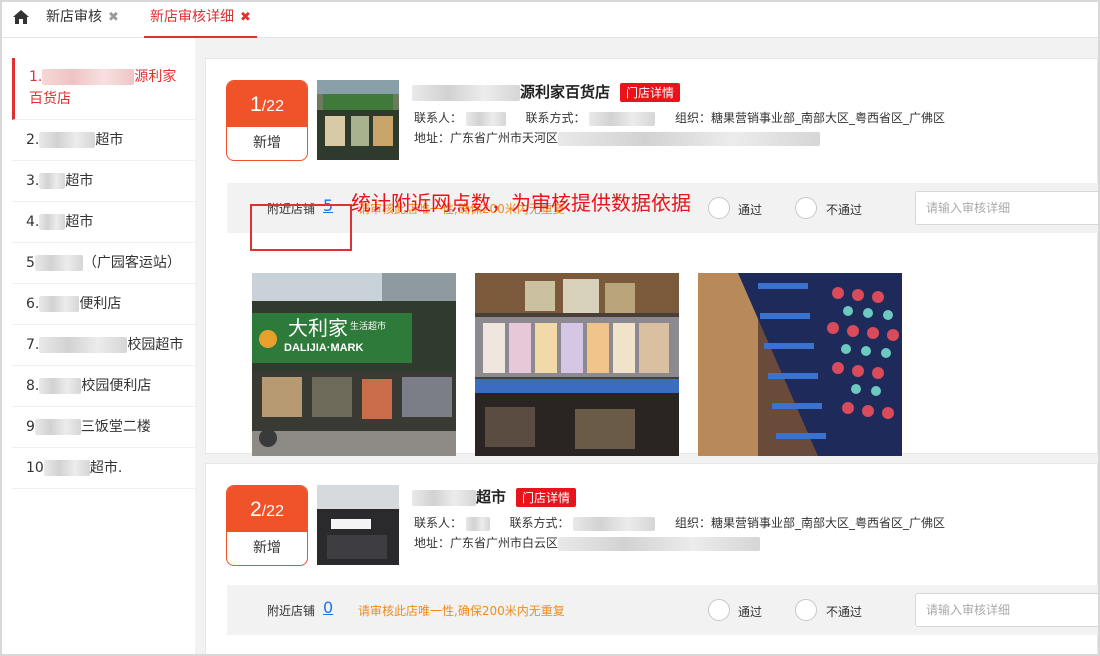 This screenshot has height=656, width=1100. I want to click on store-contact-row: 联系人： 联系方式： 组织：糖果营销事业部_南部大区_粤西省区_广佛区, so click(679, 117).